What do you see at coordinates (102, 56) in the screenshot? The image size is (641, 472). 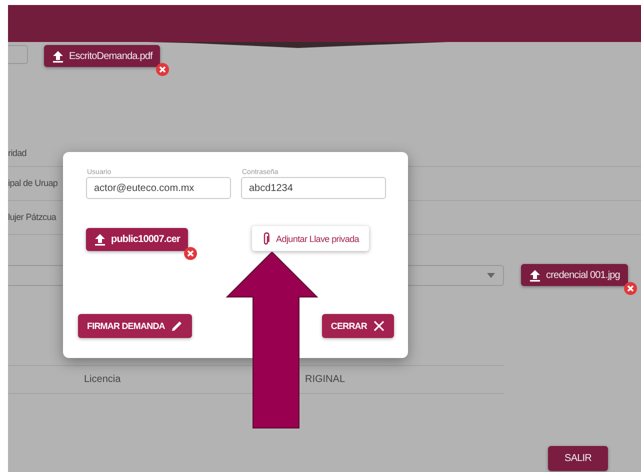 I see `file-chip-button: EscritoDemanda.pdf` at bounding box center [102, 56].